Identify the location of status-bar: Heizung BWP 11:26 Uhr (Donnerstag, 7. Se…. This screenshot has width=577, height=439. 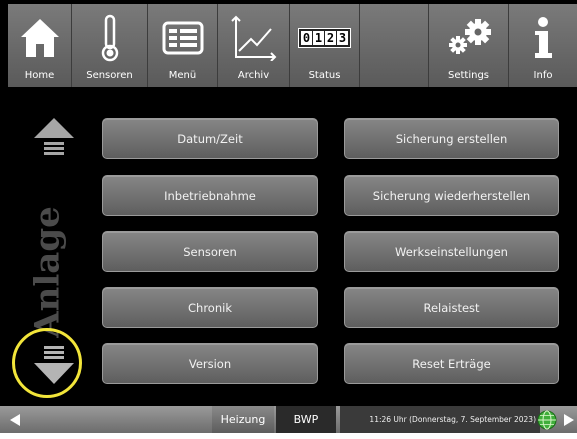
(288, 419).